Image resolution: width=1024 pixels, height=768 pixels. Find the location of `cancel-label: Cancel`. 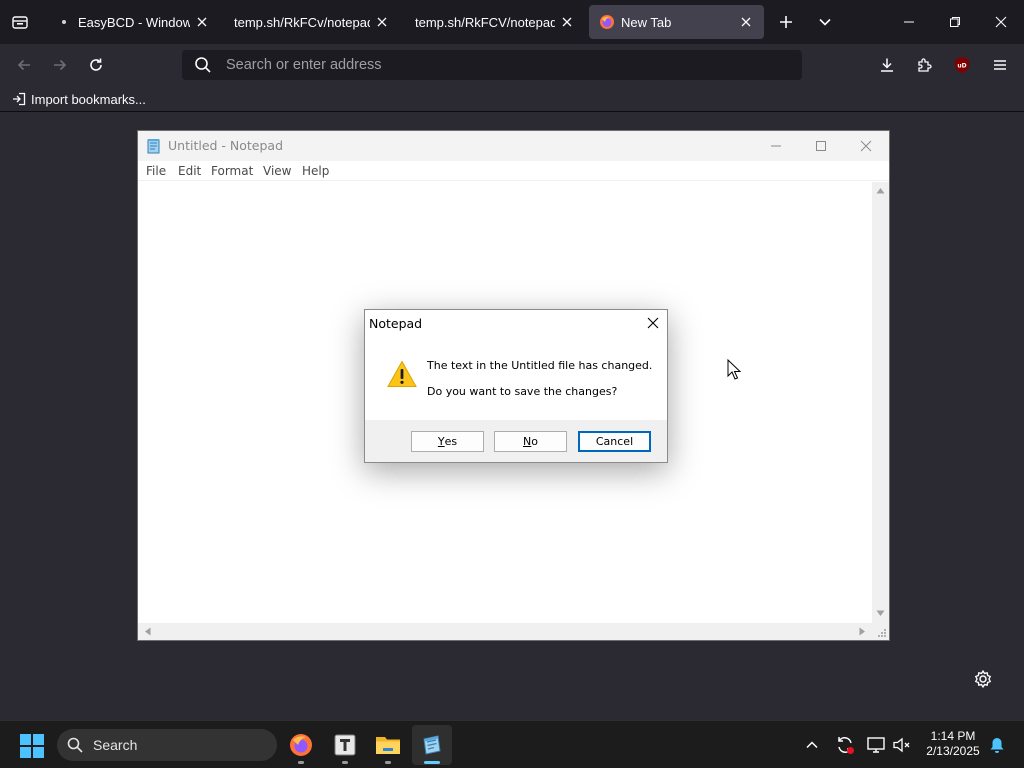

cancel-label: Cancel is located at coordinates (614, 441).